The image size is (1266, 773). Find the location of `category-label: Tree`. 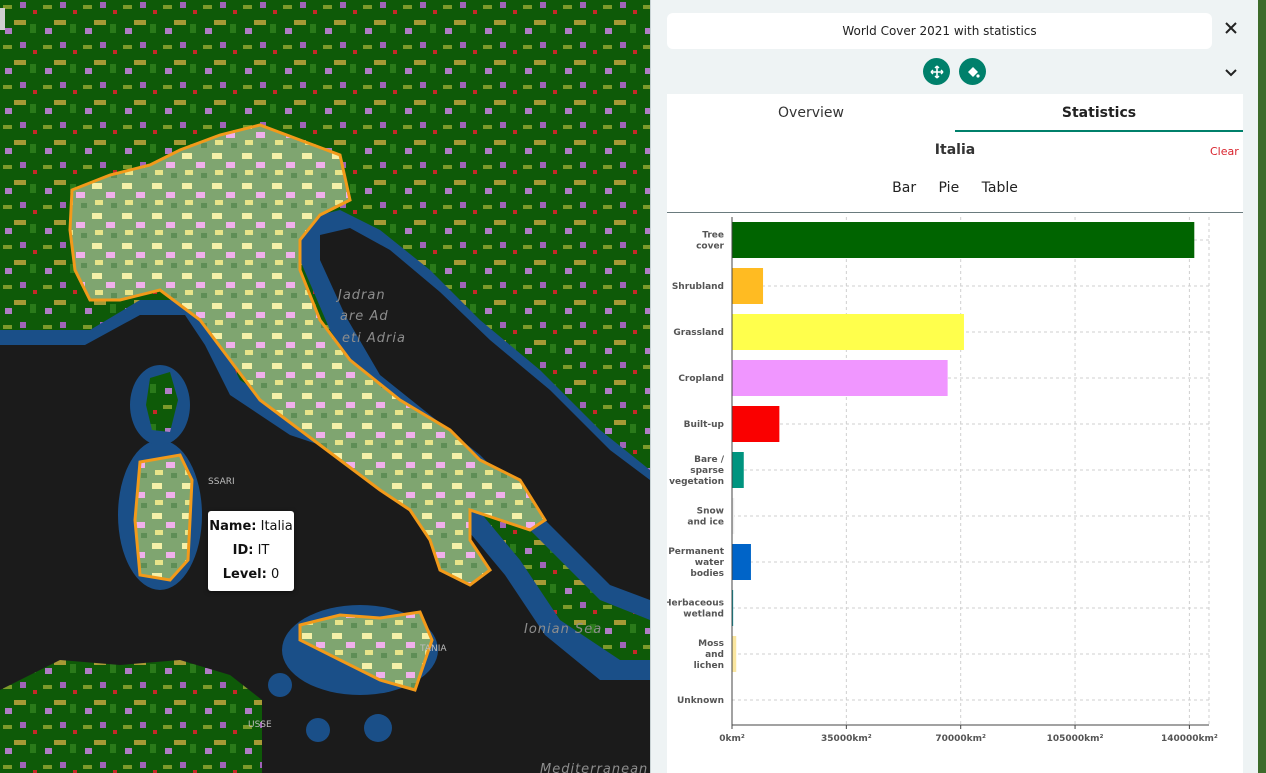

category-label: Tree is located at coordinates (713, 236).